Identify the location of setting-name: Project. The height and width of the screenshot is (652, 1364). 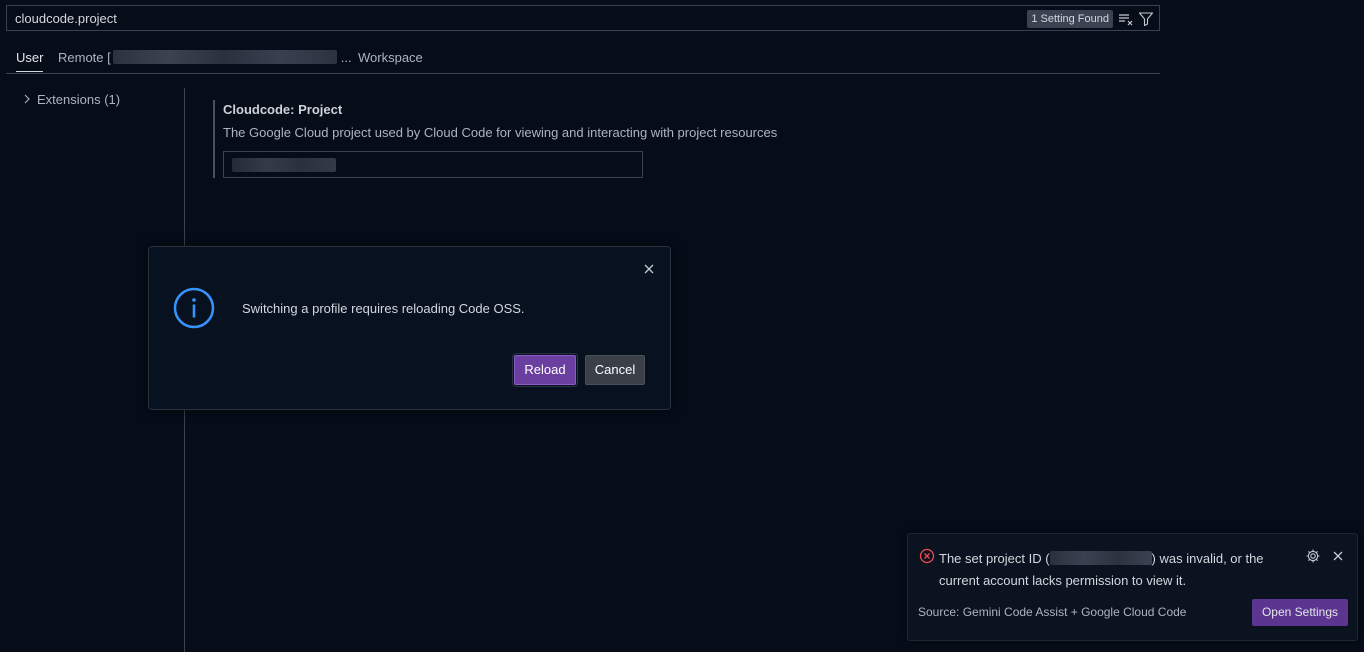
(320, 109).